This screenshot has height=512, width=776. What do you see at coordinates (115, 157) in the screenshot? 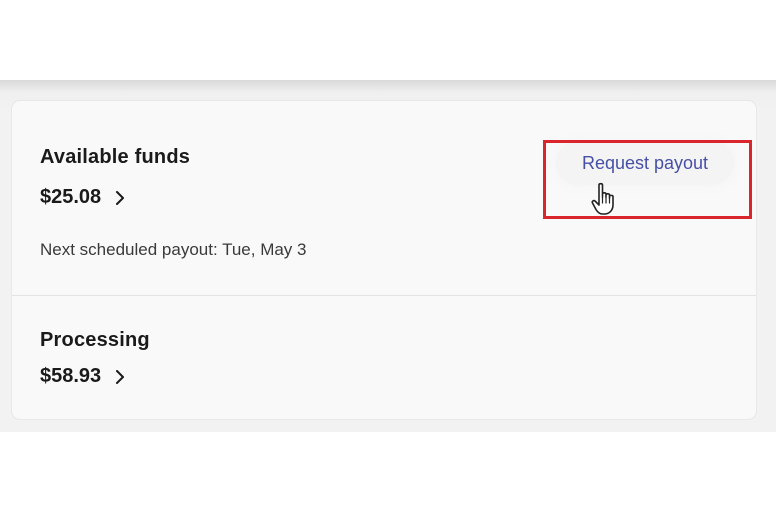
I see `available-funds-label: Available funds` at bounding box center [115, 157].